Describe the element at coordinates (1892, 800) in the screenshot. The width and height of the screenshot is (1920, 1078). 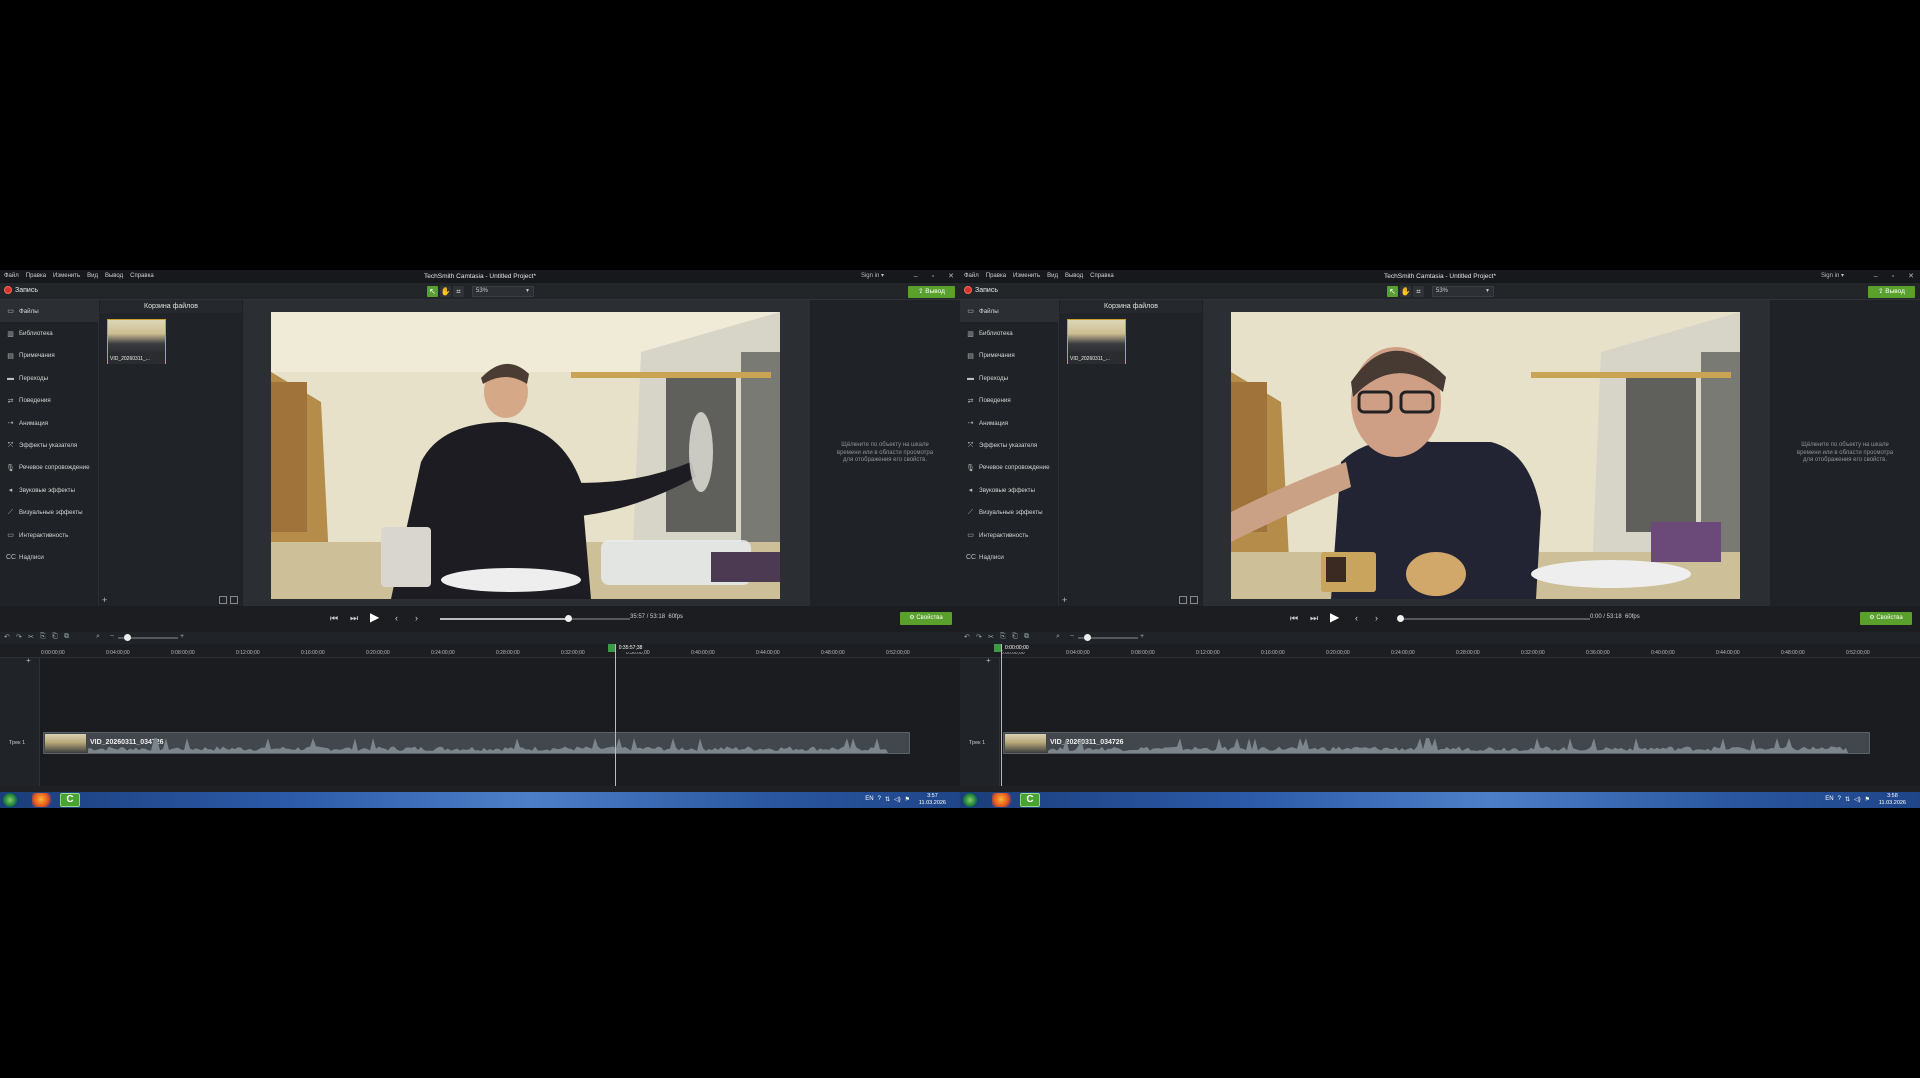
I see `clock: 3:58 11.03.2026` at that location.